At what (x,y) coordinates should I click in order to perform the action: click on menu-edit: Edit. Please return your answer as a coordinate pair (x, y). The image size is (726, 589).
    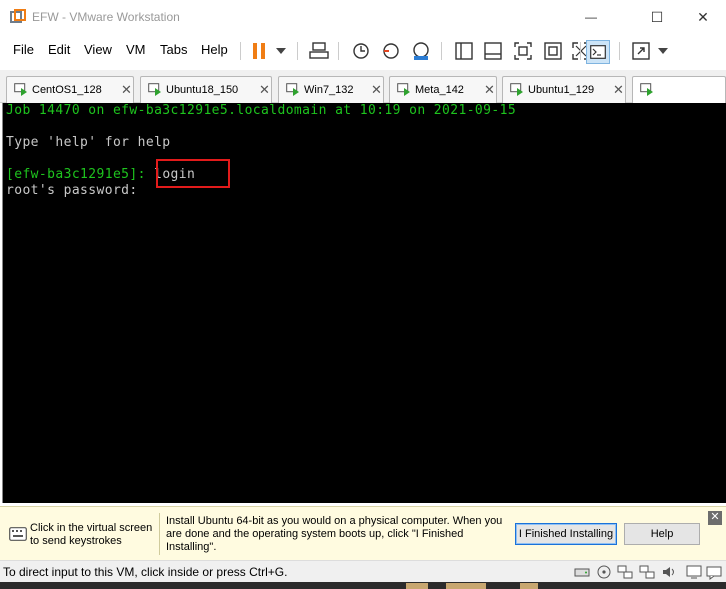
    Looking at the image, I should click on (59, 49).